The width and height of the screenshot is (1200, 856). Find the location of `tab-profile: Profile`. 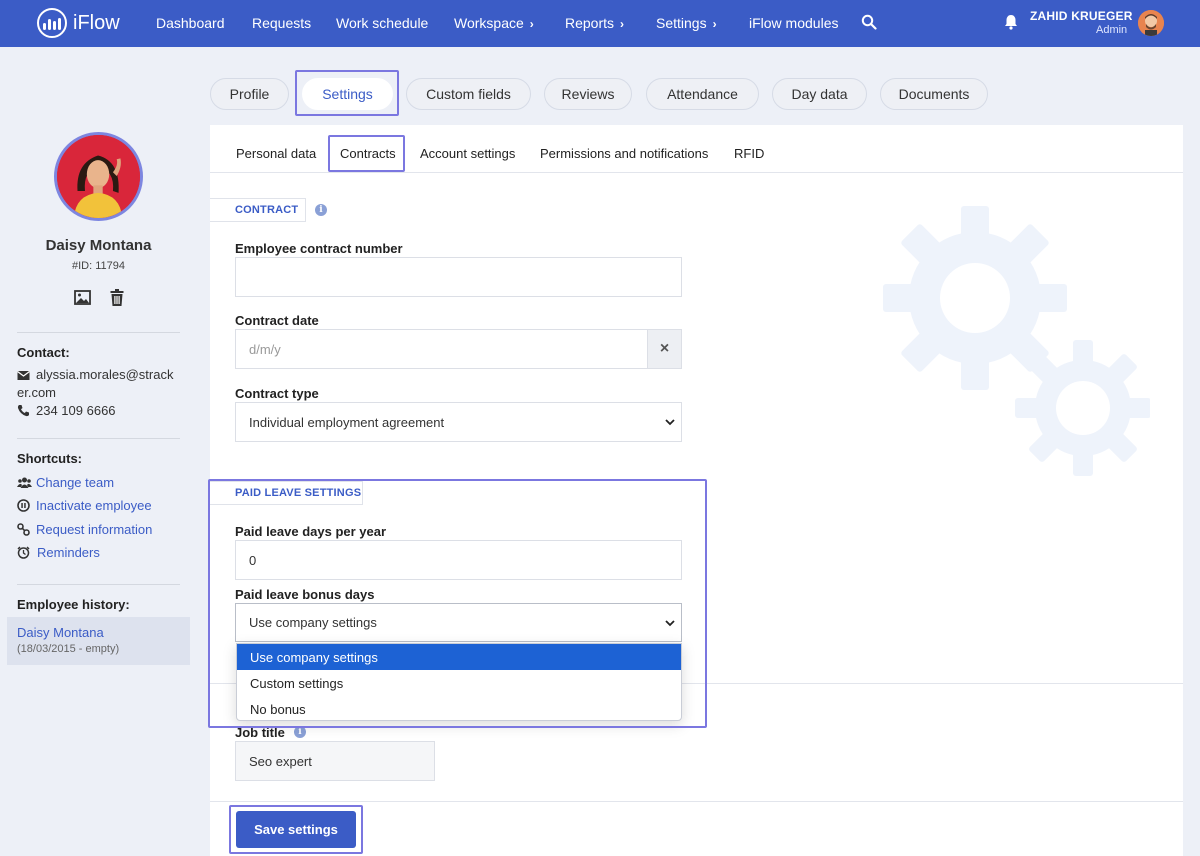

tab-profile: Profile is located at coordinates (249, 94).